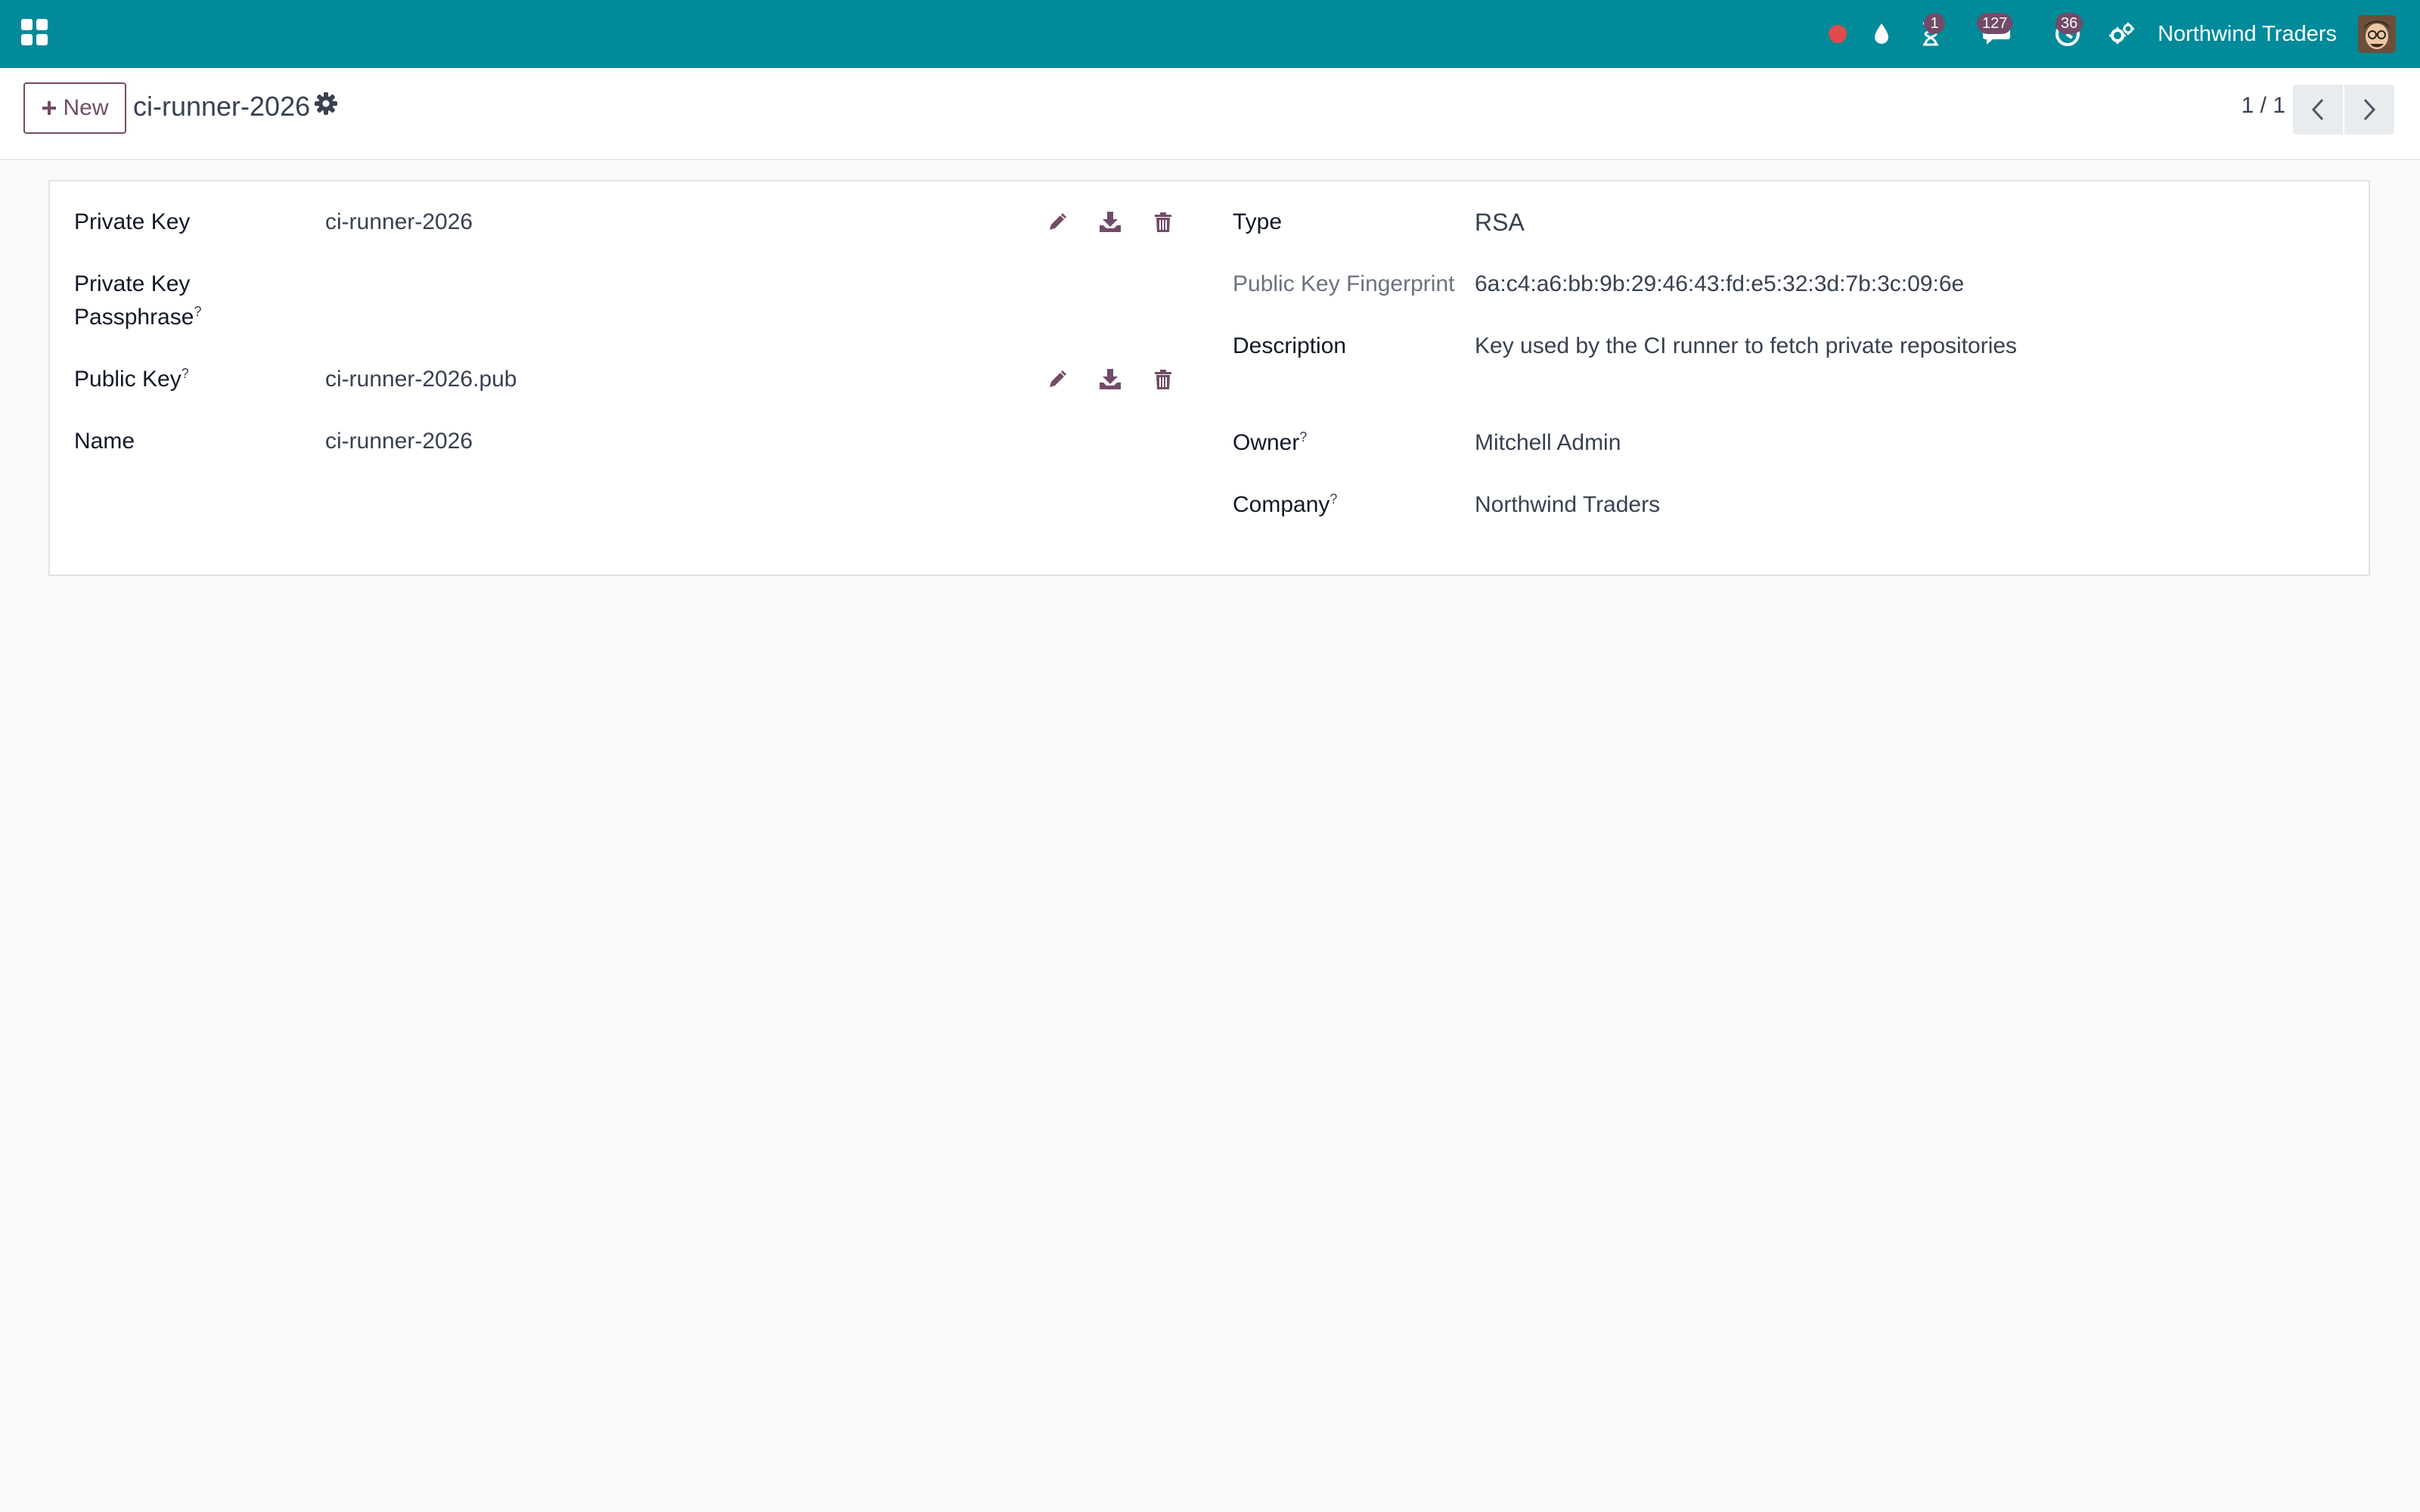  I want to click on public-key-actions, so click(1110, 379).